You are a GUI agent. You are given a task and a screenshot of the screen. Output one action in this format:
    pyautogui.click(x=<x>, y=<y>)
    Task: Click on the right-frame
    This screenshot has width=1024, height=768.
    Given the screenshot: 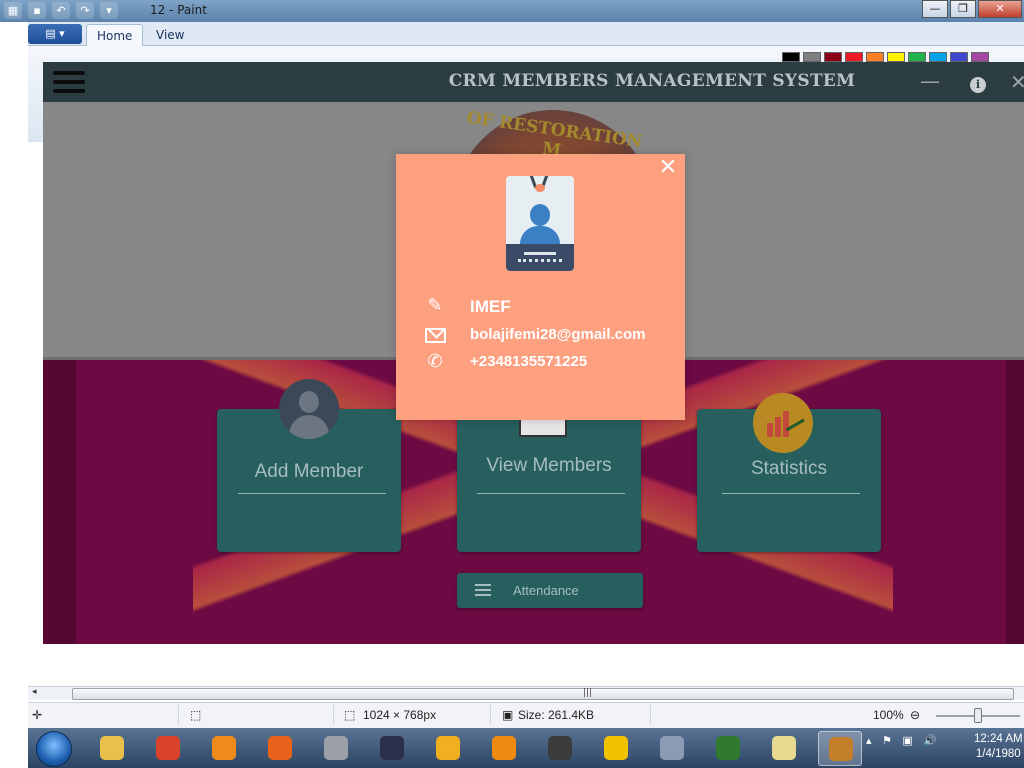 What is the action you would take?
    pyautogui.click(x=1015, y=502)
    